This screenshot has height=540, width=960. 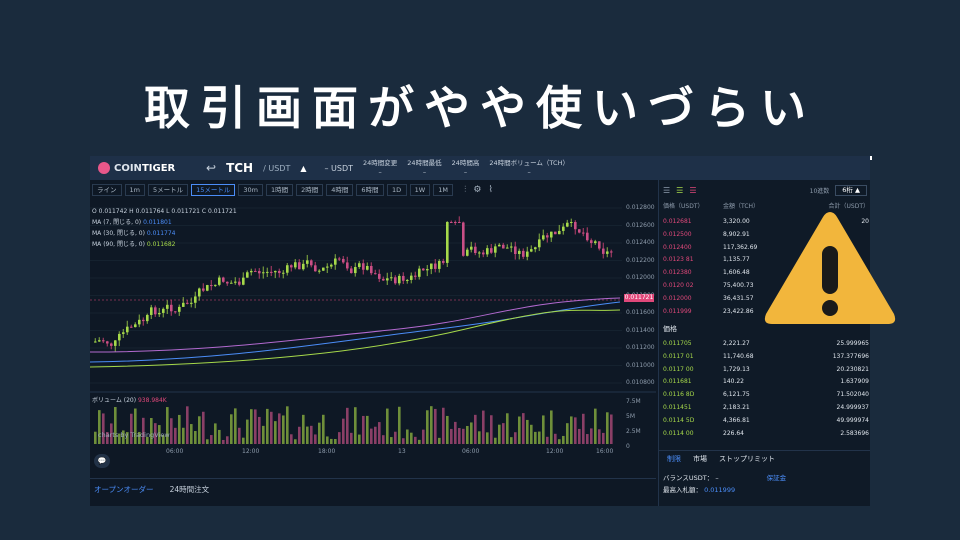 I want to click on timeframe-11: 1M, so click(x=443, y=190).